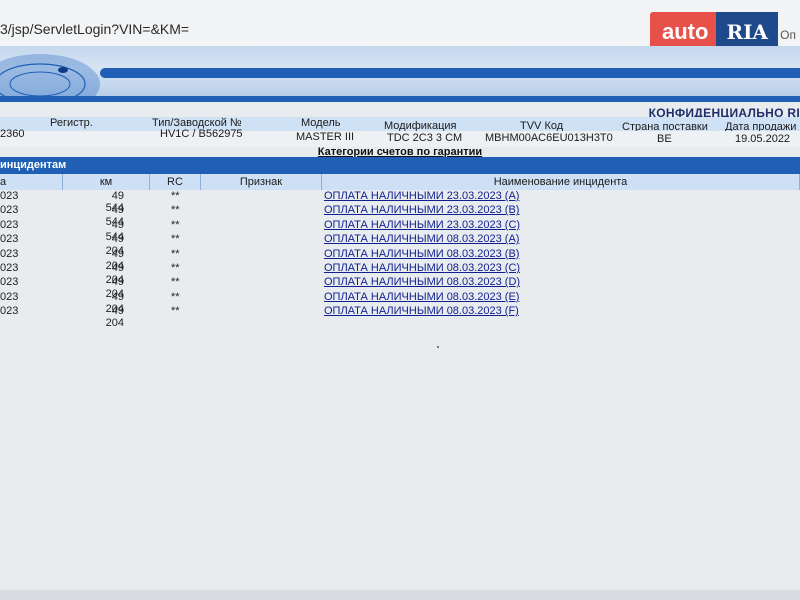 The height and width of the screenshot is (600, 800). What do you see at coordinates (421, 297) in the screenshot?
I see `incident-link: ОПЛАТА НАЛИЧНЫМИ 08.03.2023 (E)` at bounding box center [421, 297].